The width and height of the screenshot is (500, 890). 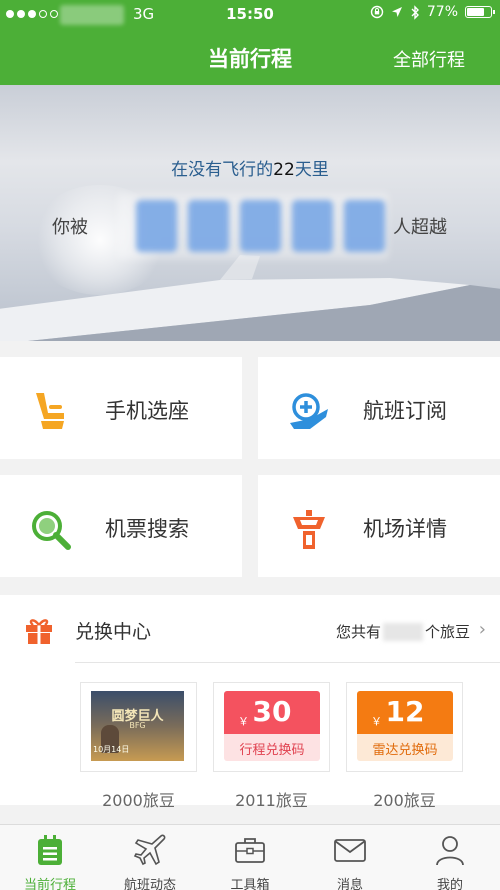 I want to click on airplane-wing-image, so click(x=250, y=298).